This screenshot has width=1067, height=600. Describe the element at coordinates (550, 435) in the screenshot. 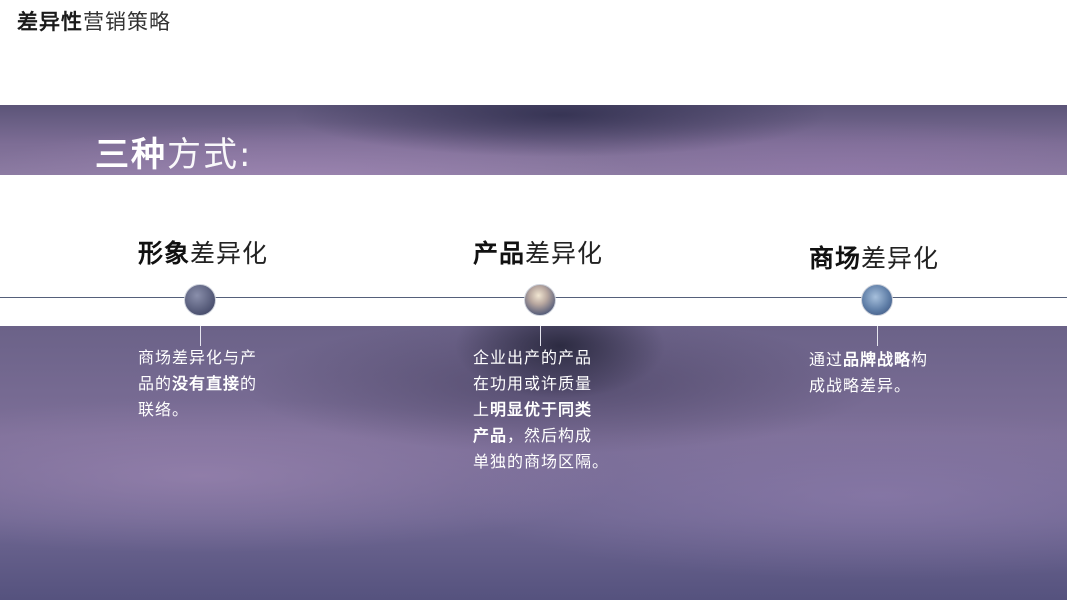

I see `desc-text: ，然后构成` at that location.